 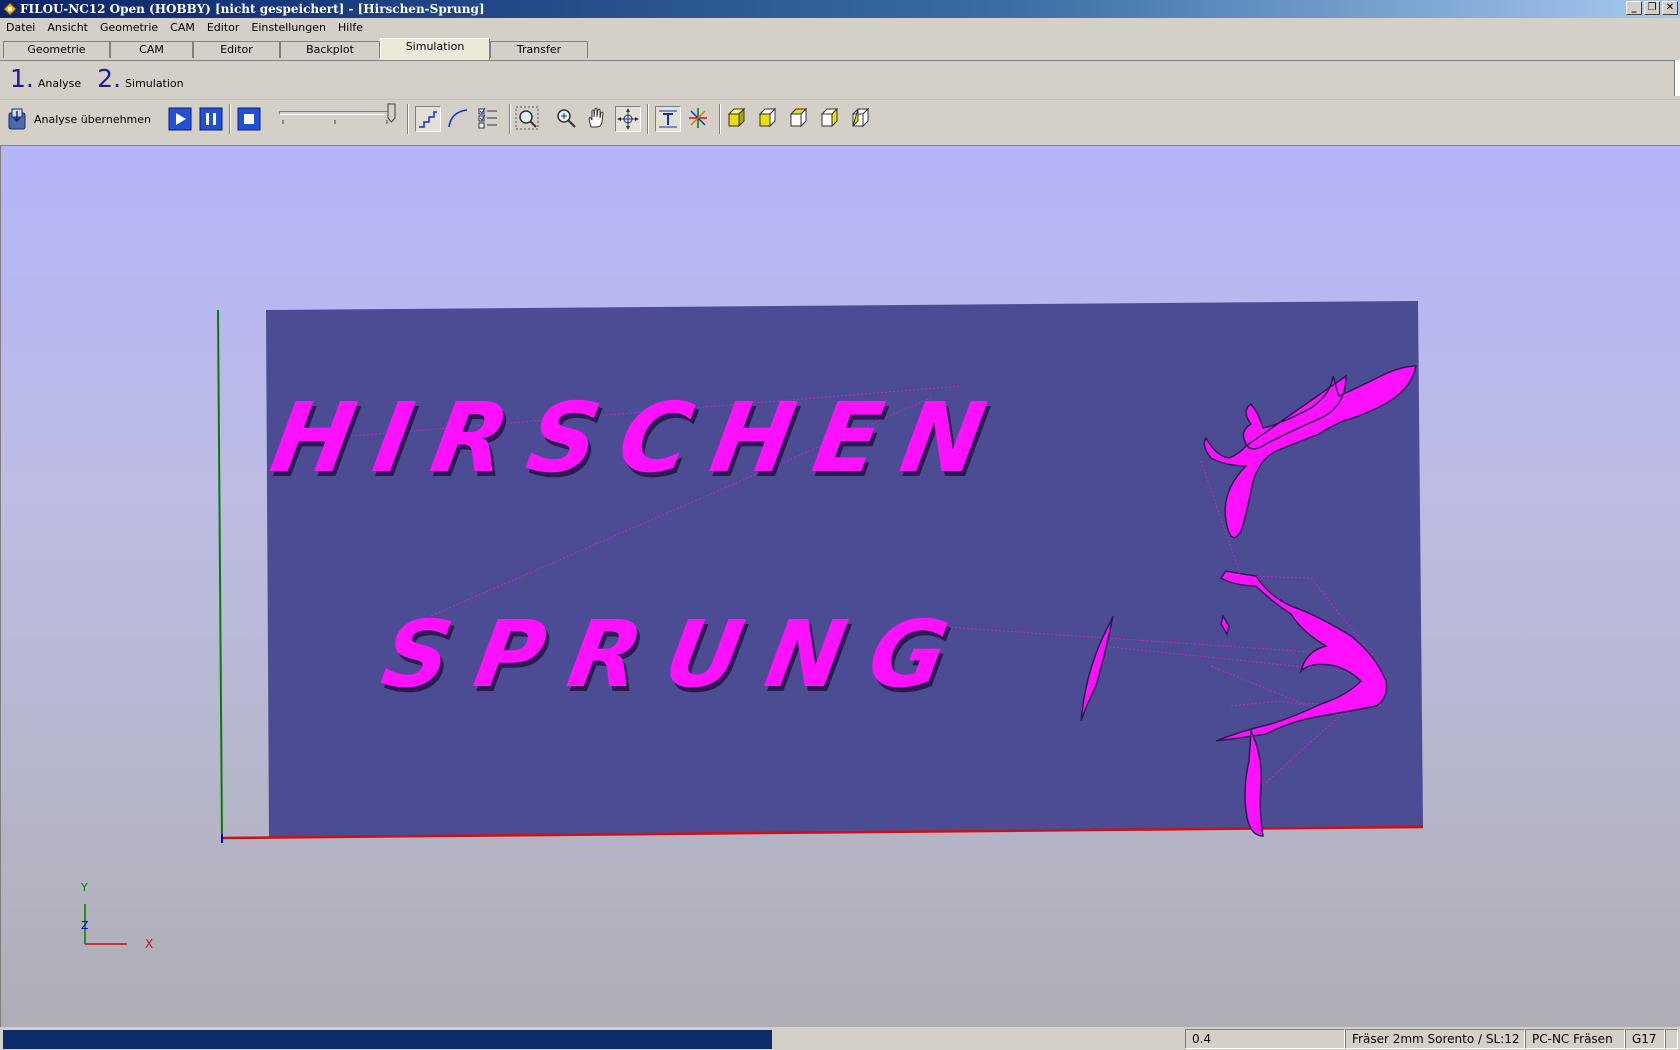 I want to click on status-tool: Fräser 2mm Sorento / SL:12, so click(x=1435, y=1039).